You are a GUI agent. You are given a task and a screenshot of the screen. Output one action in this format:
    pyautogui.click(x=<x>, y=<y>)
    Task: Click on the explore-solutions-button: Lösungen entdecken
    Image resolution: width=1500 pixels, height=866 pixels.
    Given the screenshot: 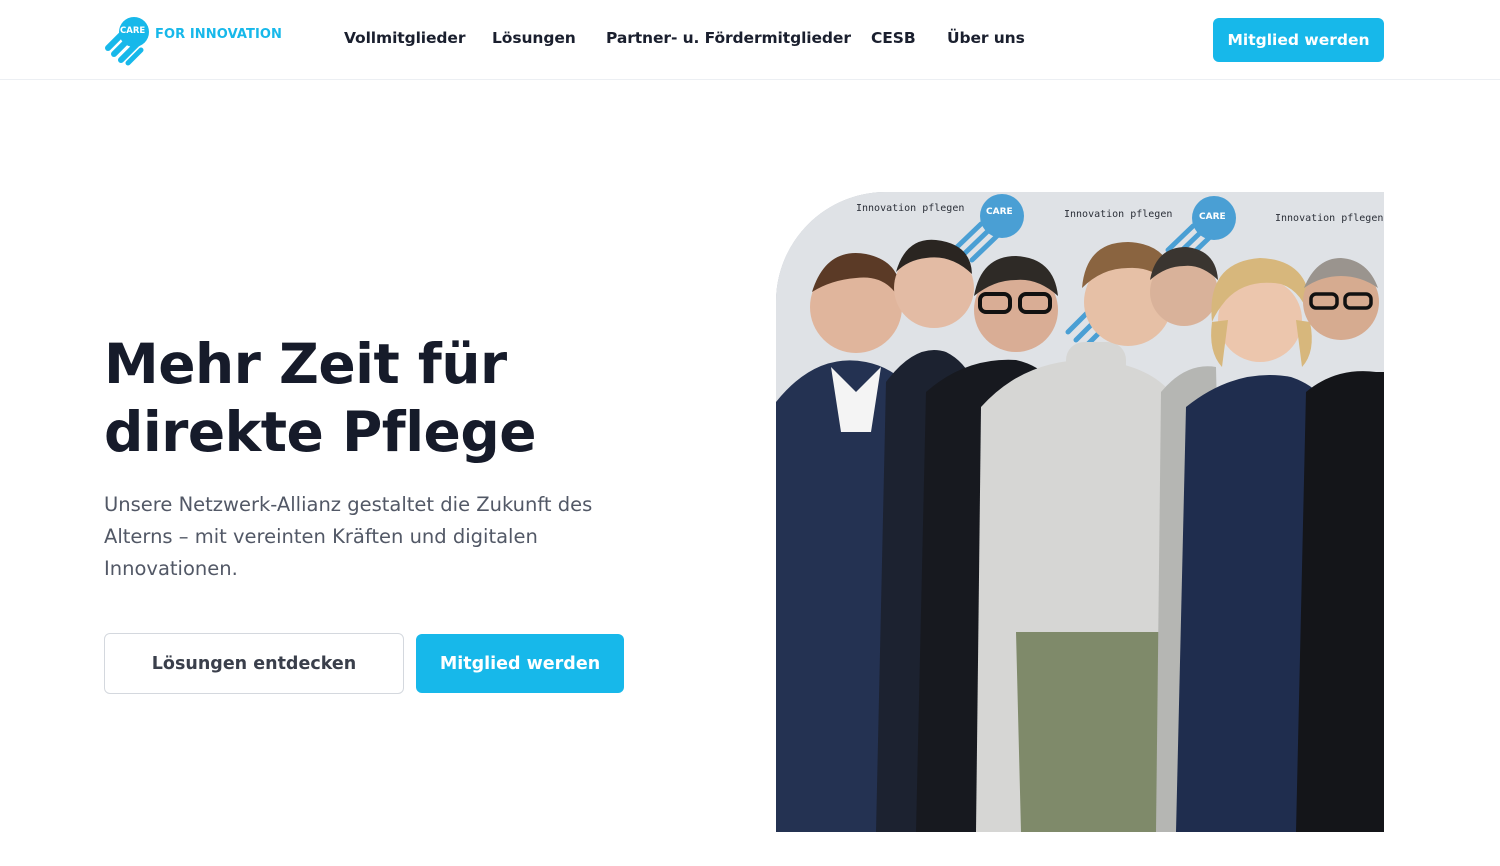 What is the action you would take?
    pyautogui.click(x=254, y=663)
    